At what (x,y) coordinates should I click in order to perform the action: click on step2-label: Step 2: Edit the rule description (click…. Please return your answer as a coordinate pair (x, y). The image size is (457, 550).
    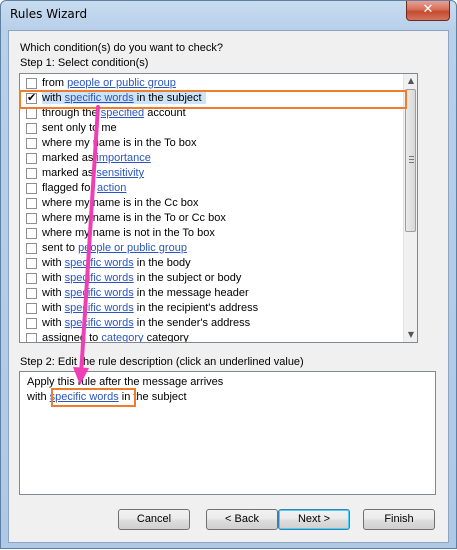
    Looking at the image, I should click on (162, 362).